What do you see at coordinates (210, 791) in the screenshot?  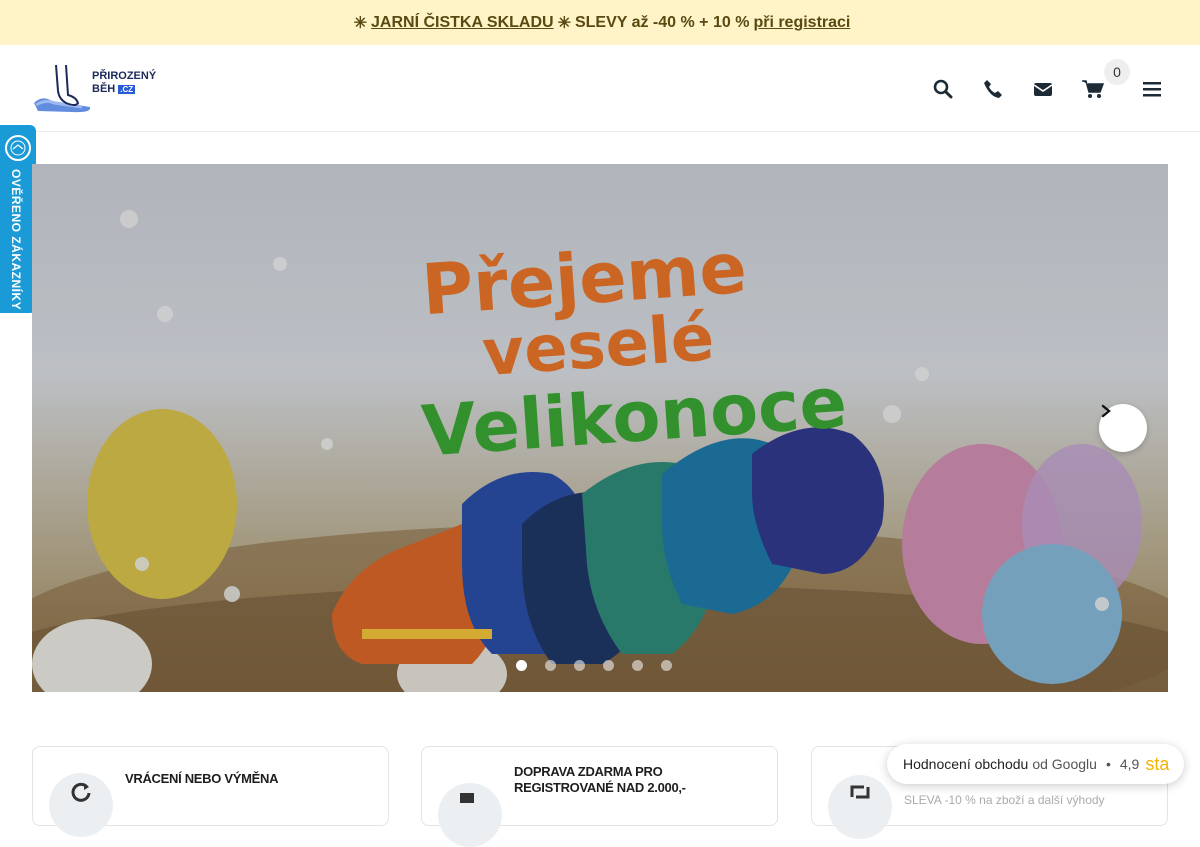 I see `feature-card-returns: VRÁCENÍ NEBO VÝMĚNA` at bounding box center [210, 791].